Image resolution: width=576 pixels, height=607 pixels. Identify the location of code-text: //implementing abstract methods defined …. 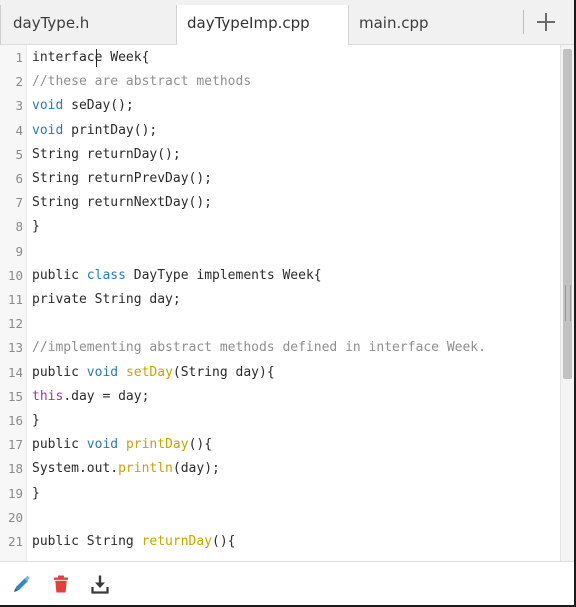
(259, 348).